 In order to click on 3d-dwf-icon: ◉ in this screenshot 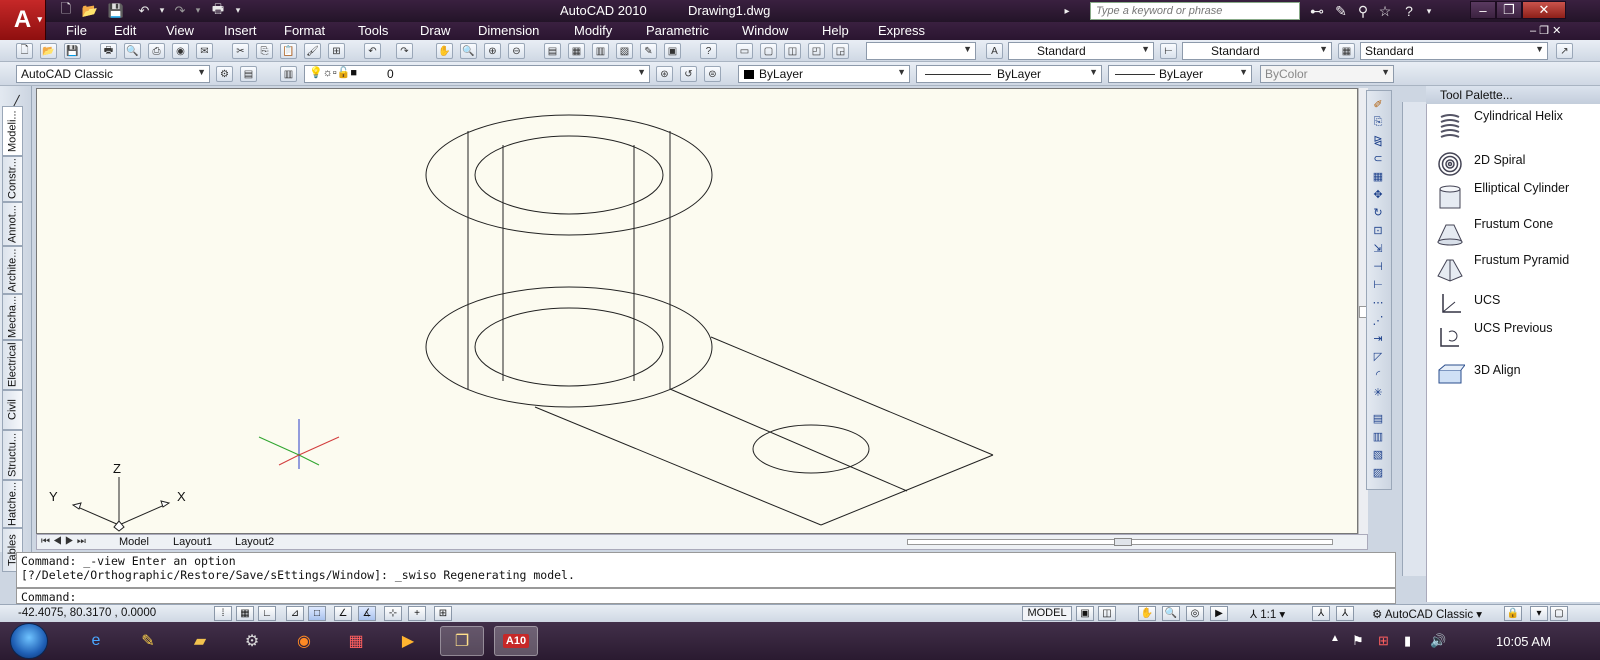, I will do `click(180, 51)`.